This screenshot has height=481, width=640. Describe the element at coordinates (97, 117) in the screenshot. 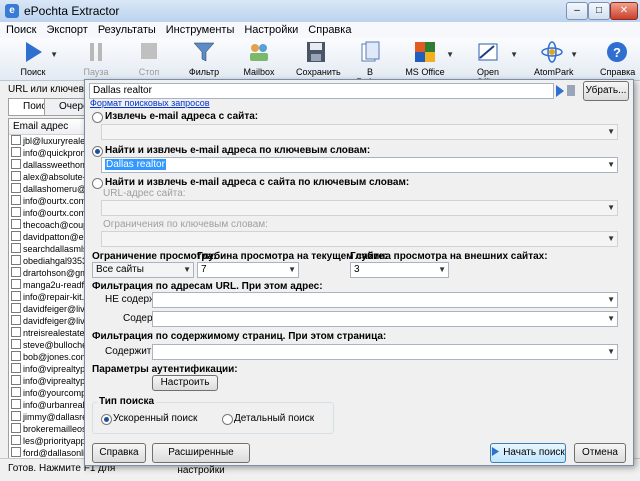

I see `radio-extract-site` at that location.